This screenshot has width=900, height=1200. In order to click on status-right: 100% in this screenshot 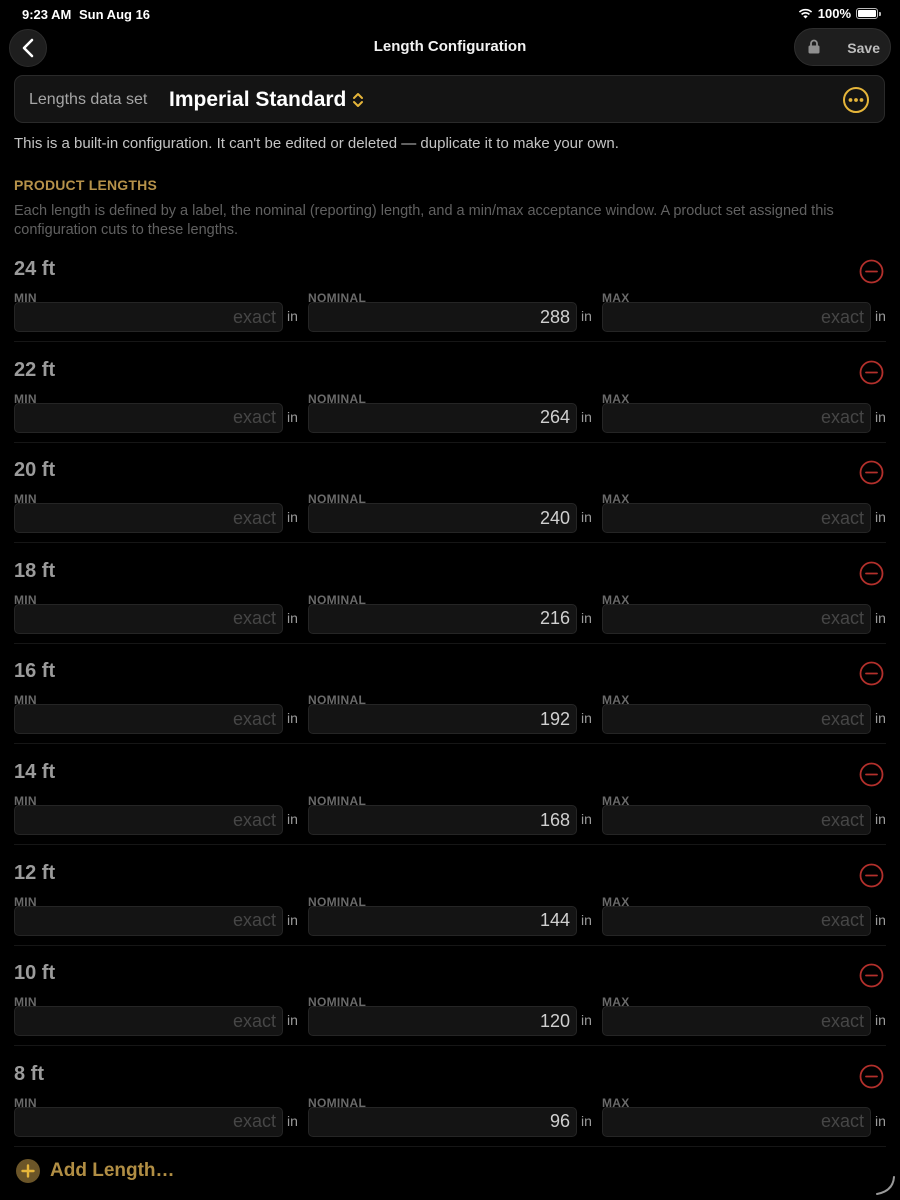, I will do `click(839, 13)`.